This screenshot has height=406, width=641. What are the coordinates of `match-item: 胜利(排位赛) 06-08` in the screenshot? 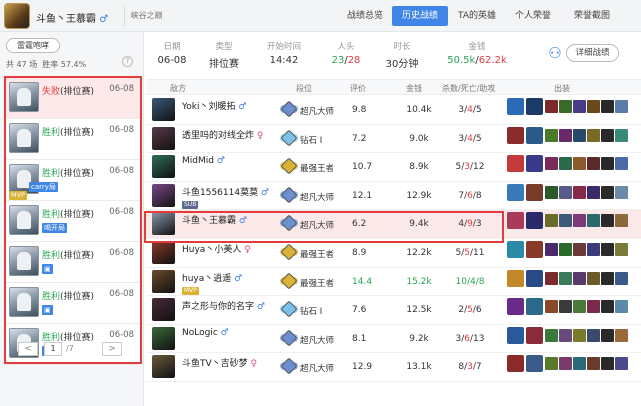 It's located at (73, 139).